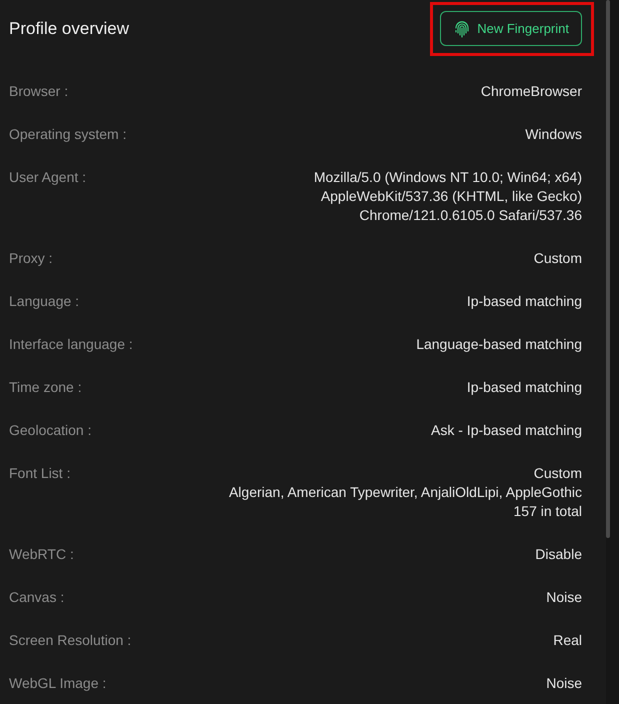 This screenshot has width=619, height=704. What do you see at coordinates (608, 269) in the screenshot?
I see `scrollbar-thumb` at bounding box center [608, 269].